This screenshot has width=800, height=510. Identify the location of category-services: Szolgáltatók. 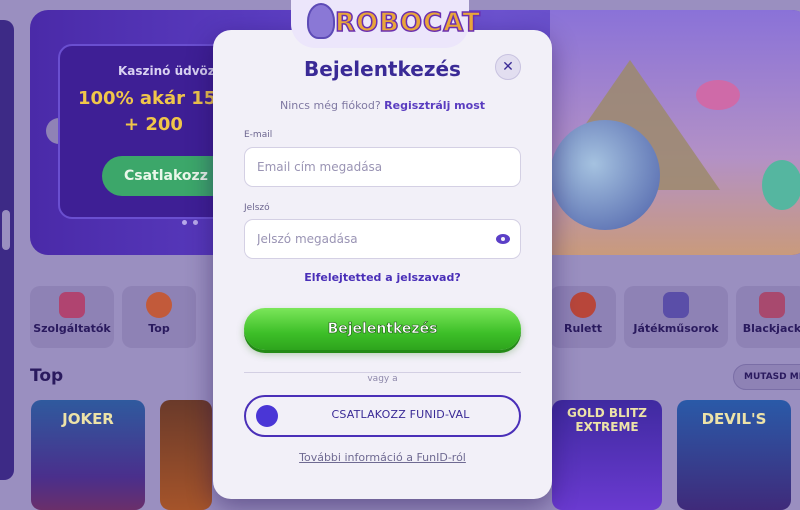
(72, 317).